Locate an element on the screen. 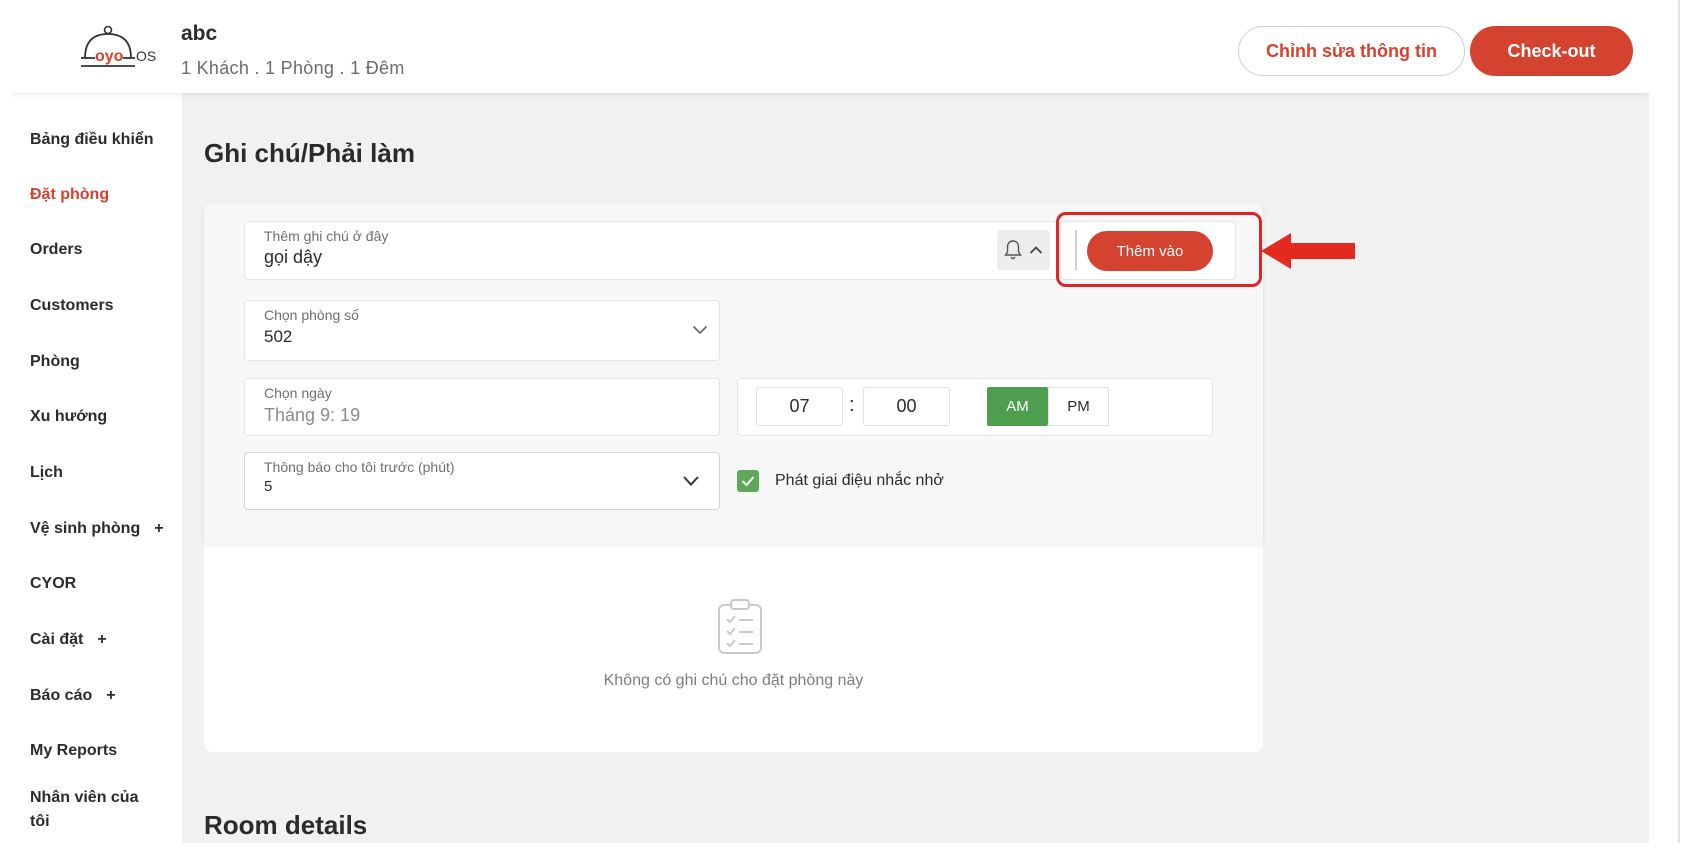  note-input: Thêm ghi chú ở đây gọi dậy is located at coordinates (652, 250).